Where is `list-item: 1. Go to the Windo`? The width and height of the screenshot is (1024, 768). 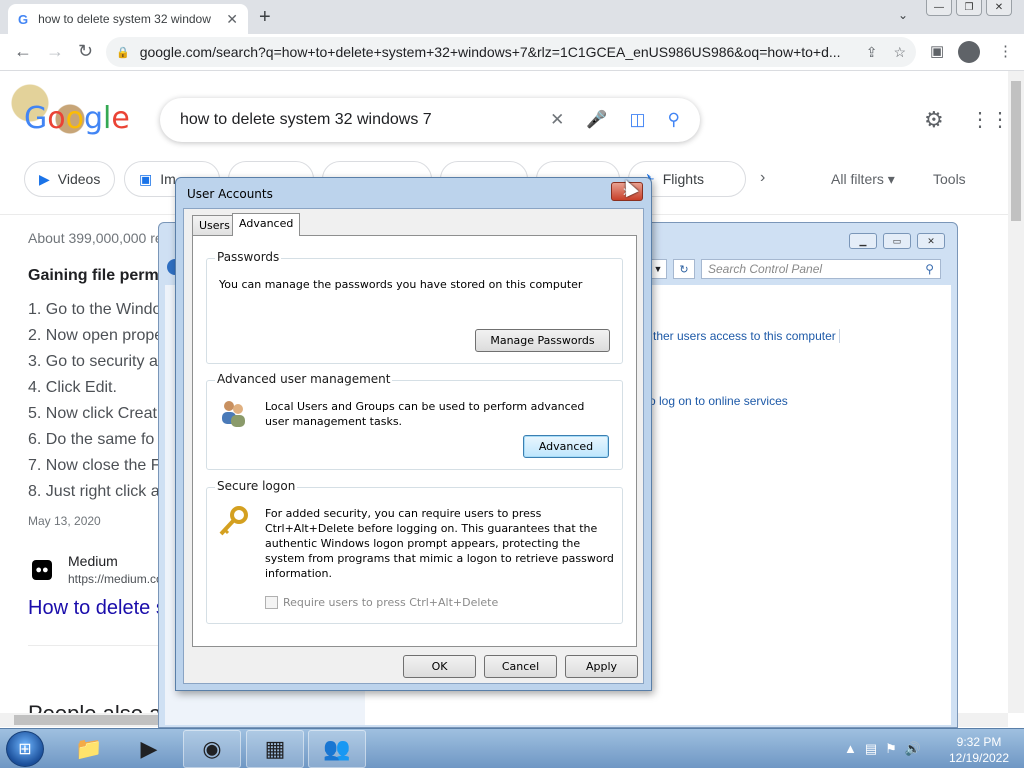
list-item: 1. Go to the Windo is located at coordinates (95, 309).